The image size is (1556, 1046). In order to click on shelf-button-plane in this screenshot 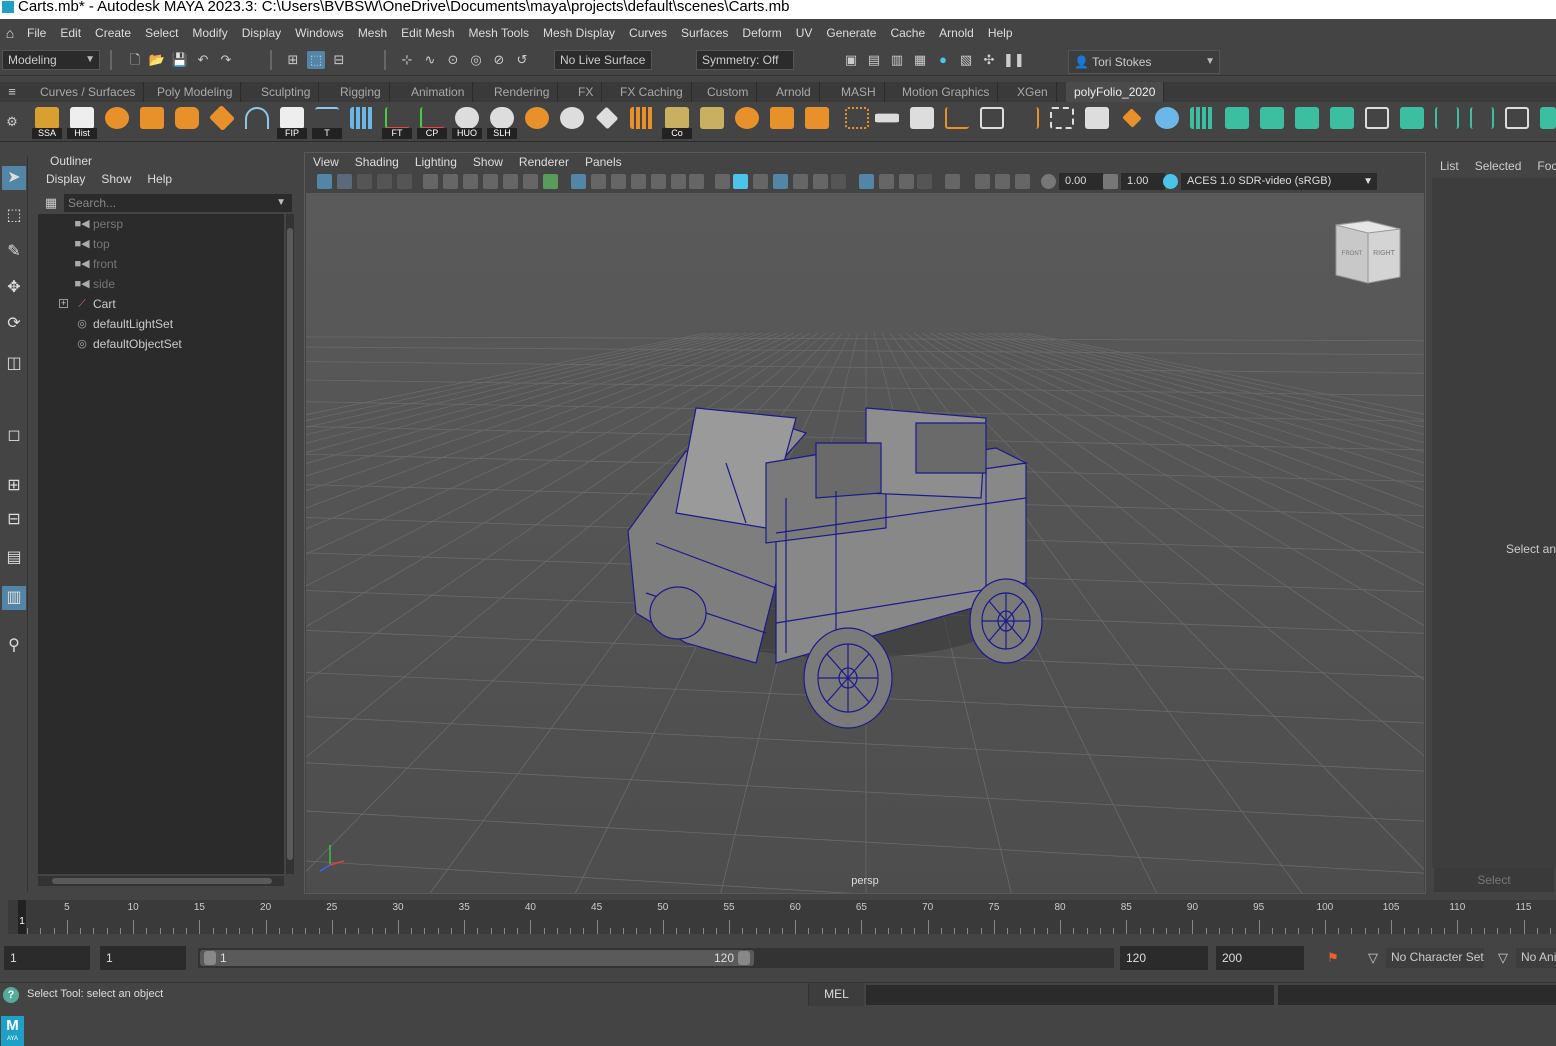, I will do `click(222, 121)`.